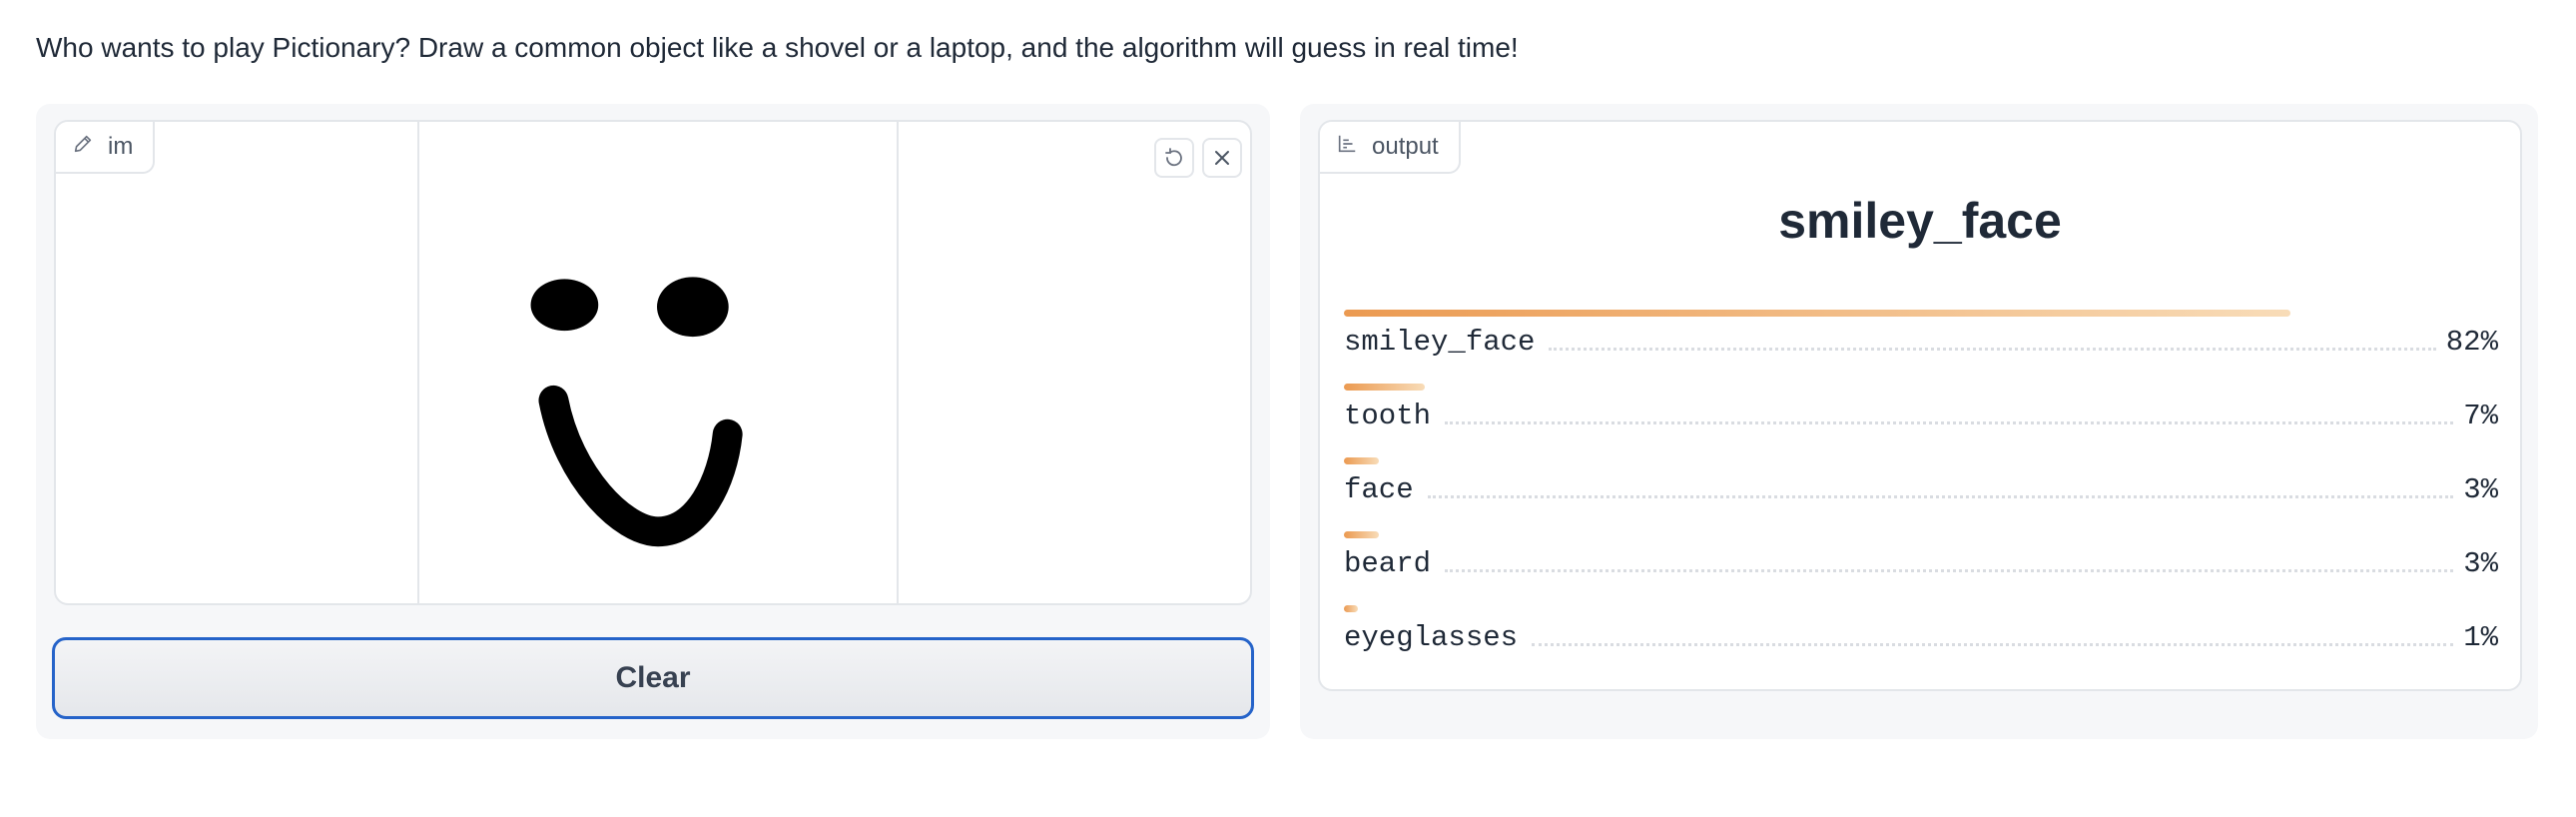 The height and width of the screenshot is (817, 2576). I want to click on confidence-label: smiley_face, so click(1440, 343).